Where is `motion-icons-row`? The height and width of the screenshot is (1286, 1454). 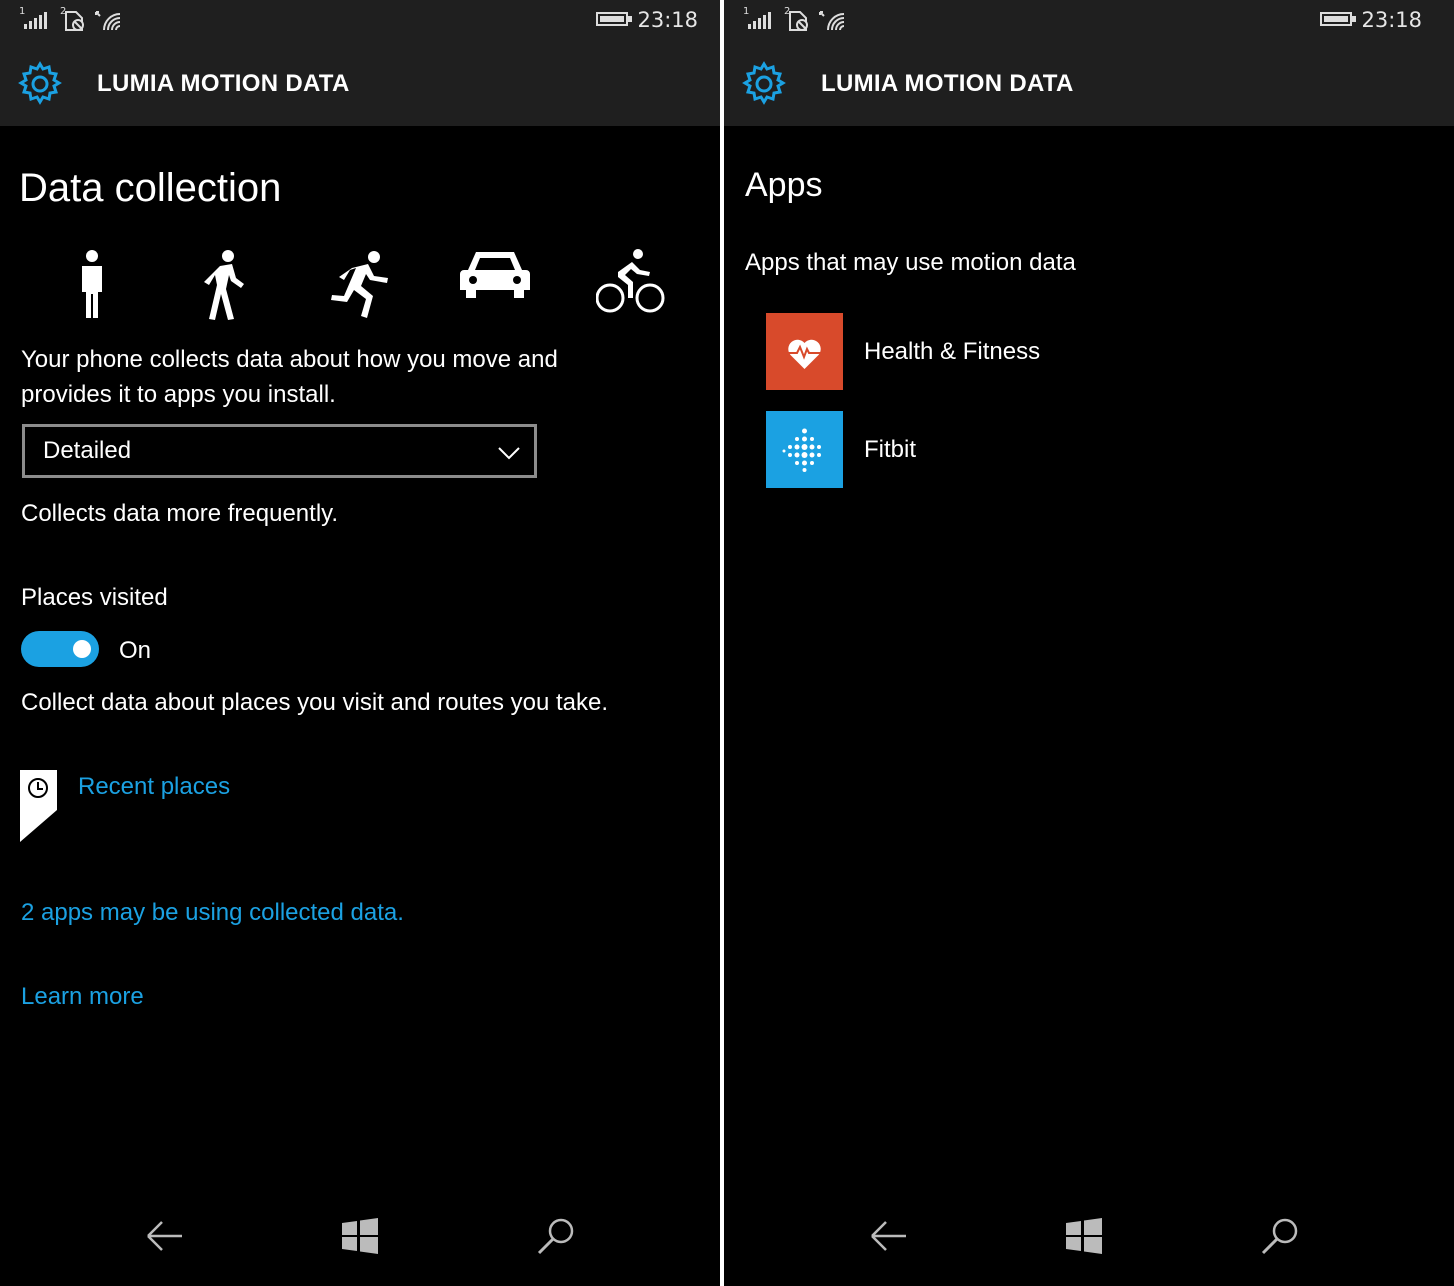 motion-icons-row is located at coordinates (370, 288).